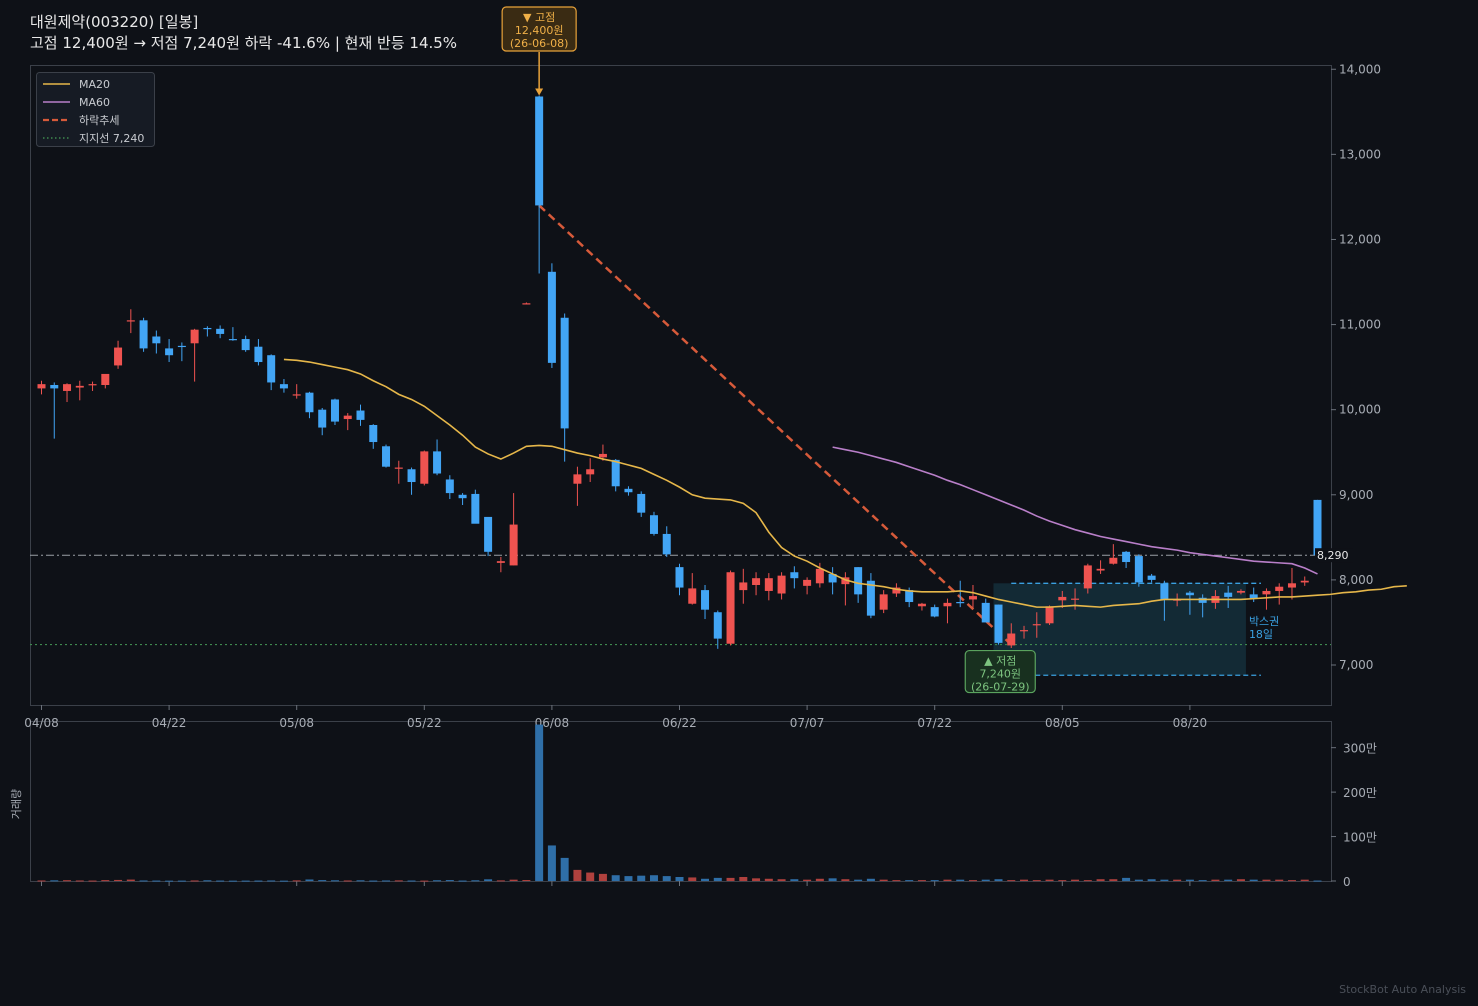  Describe the element at coordinates (1000, 671) in the screenshot. I see `low-annotation: ▲ 저점 7,240원 (26-07-29)` at that location.